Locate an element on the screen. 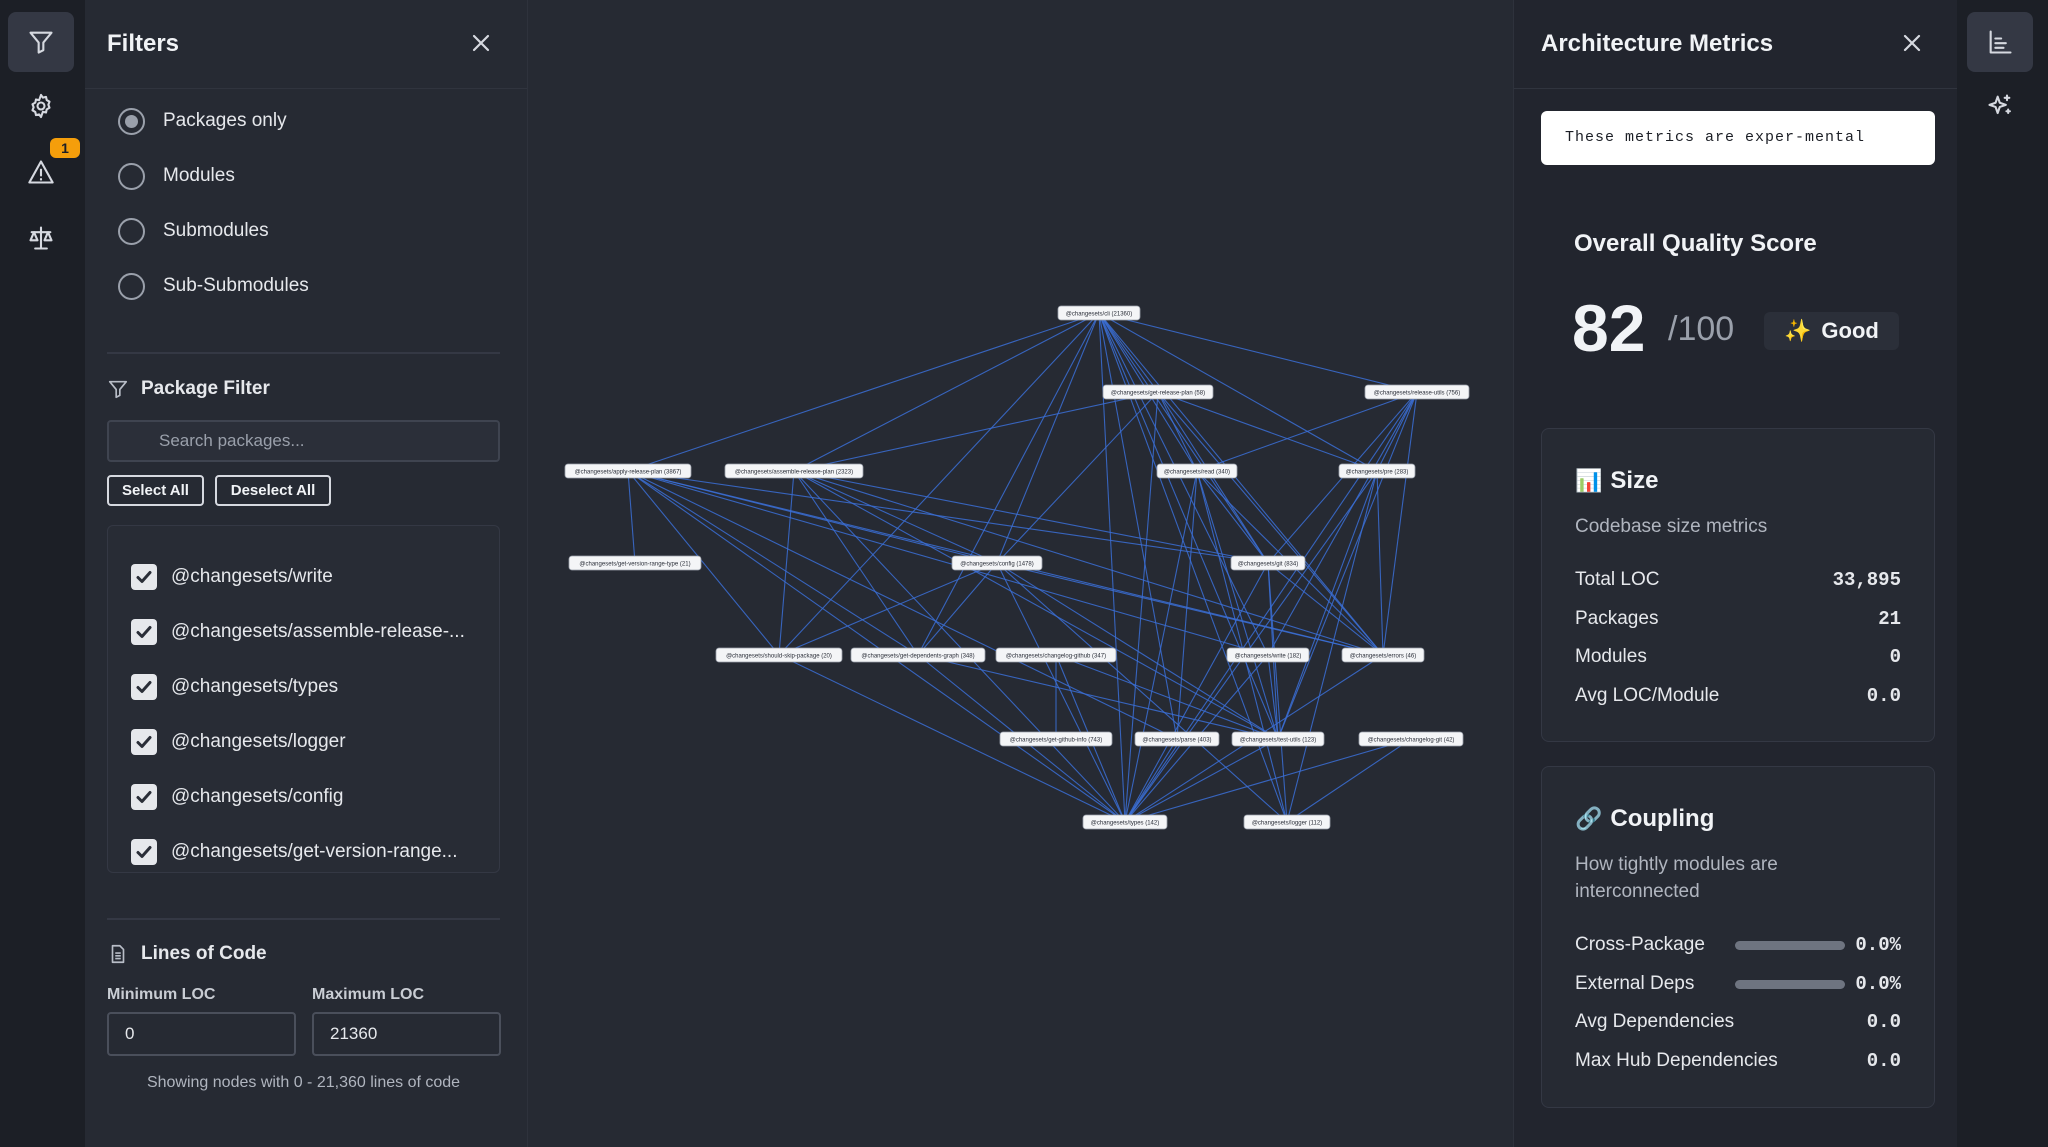  package-item: @changesets/types is located at coordinates (234, 687).